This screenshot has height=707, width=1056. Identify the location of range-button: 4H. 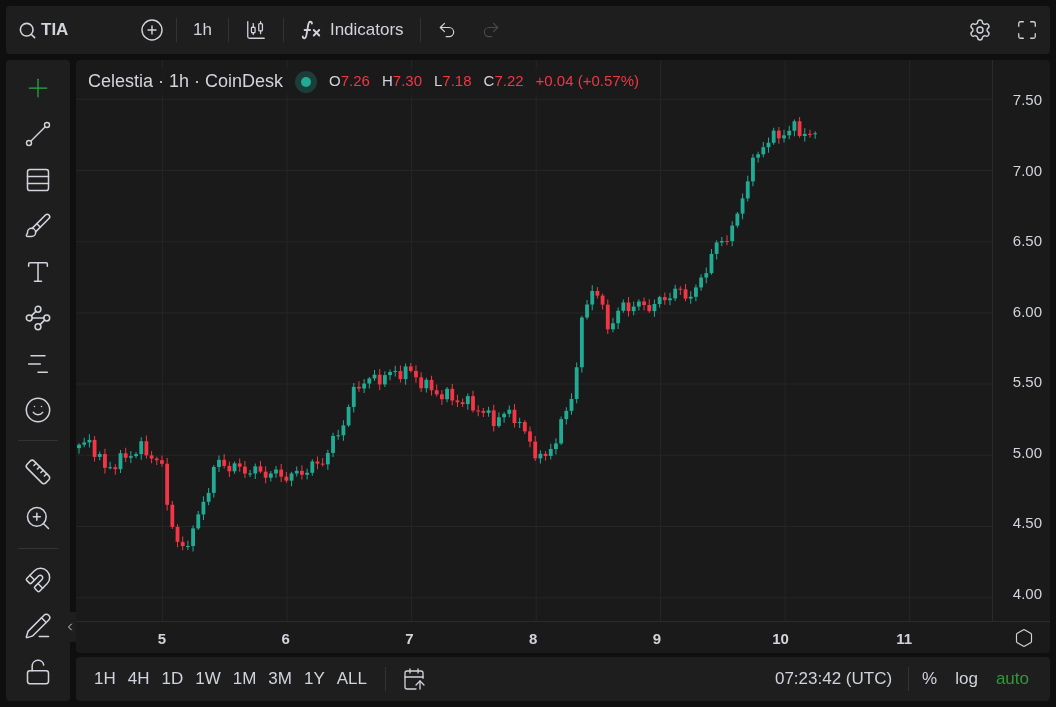
(138, 679).